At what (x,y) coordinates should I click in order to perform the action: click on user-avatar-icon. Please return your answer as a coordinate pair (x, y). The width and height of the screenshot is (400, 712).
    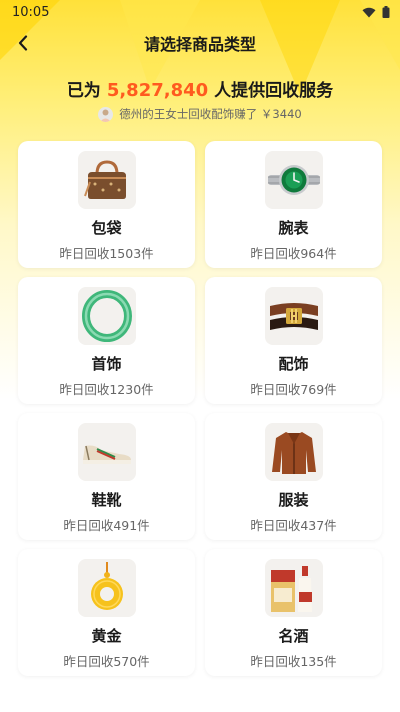
    Looking at the image, I should click on (106, 115).